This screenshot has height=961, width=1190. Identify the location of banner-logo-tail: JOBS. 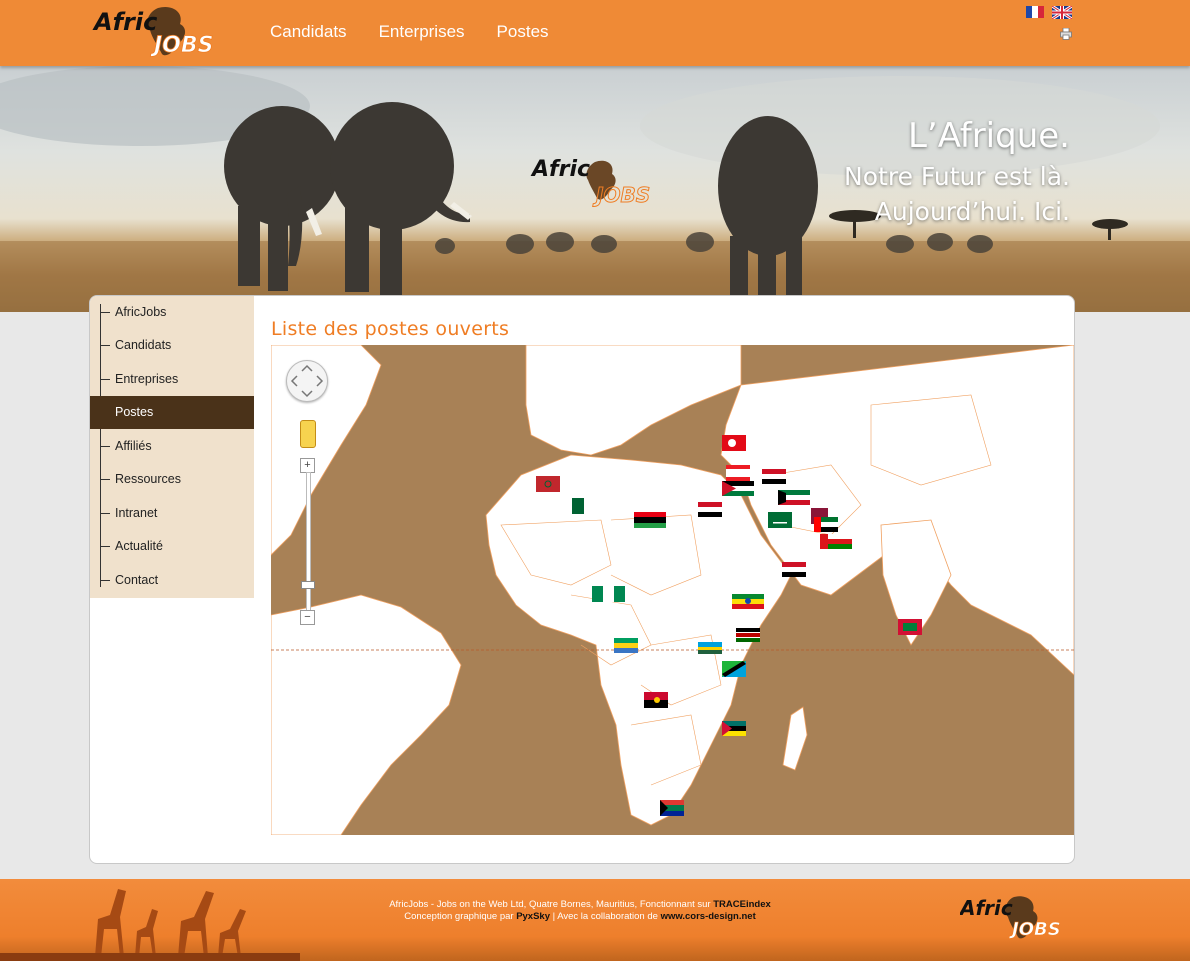
(621, 195).